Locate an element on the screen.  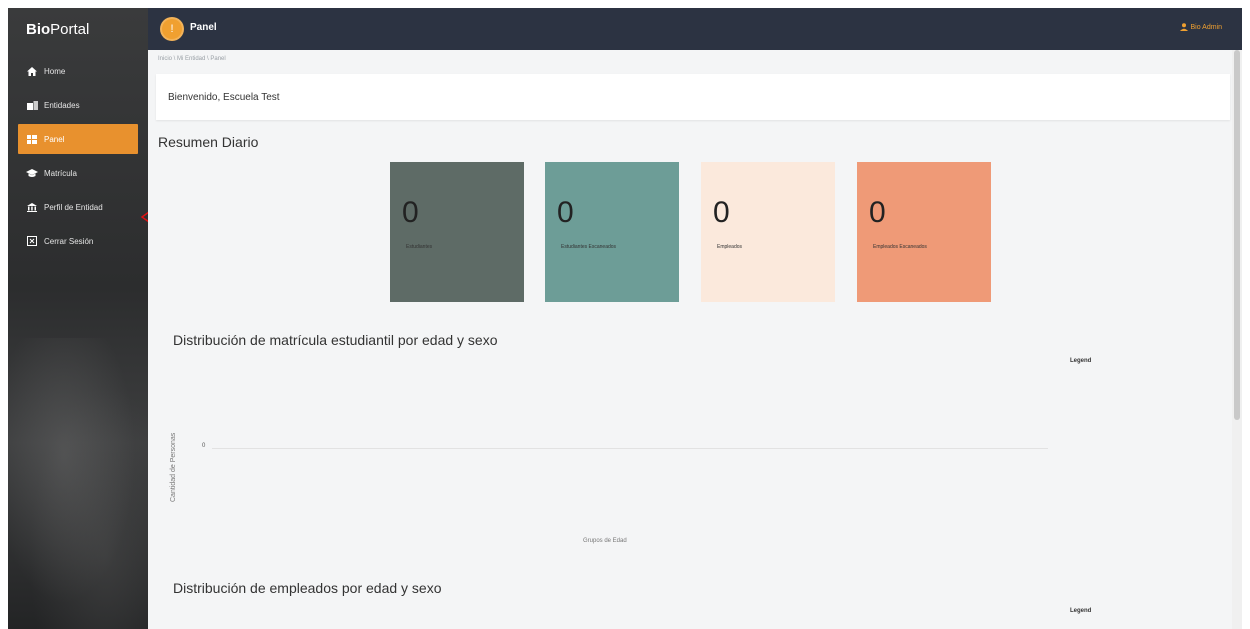
graduation-cap-icon is located at coordinates (32, 173).